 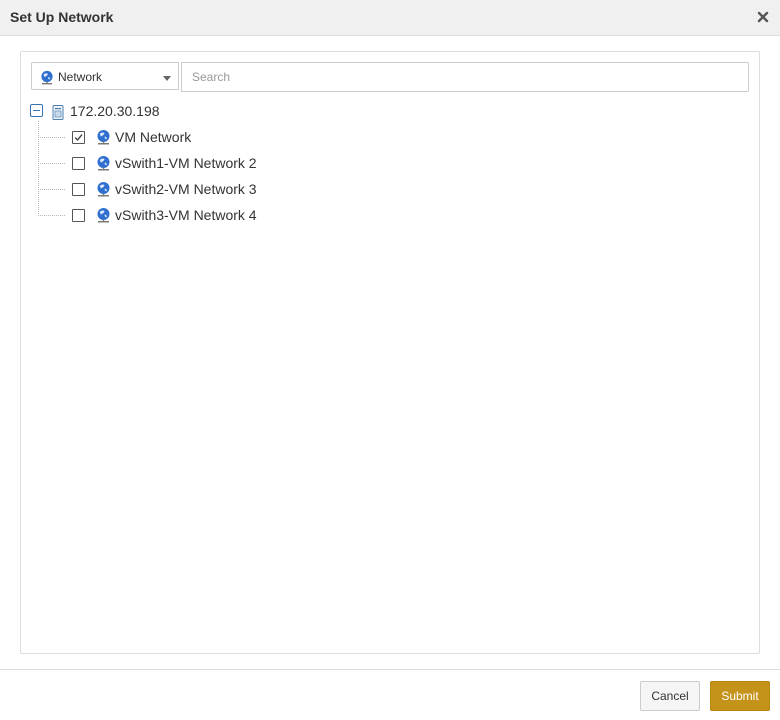 I want to click on node-label: vSwith2-VM Network 3, so click(x=186, y=189).